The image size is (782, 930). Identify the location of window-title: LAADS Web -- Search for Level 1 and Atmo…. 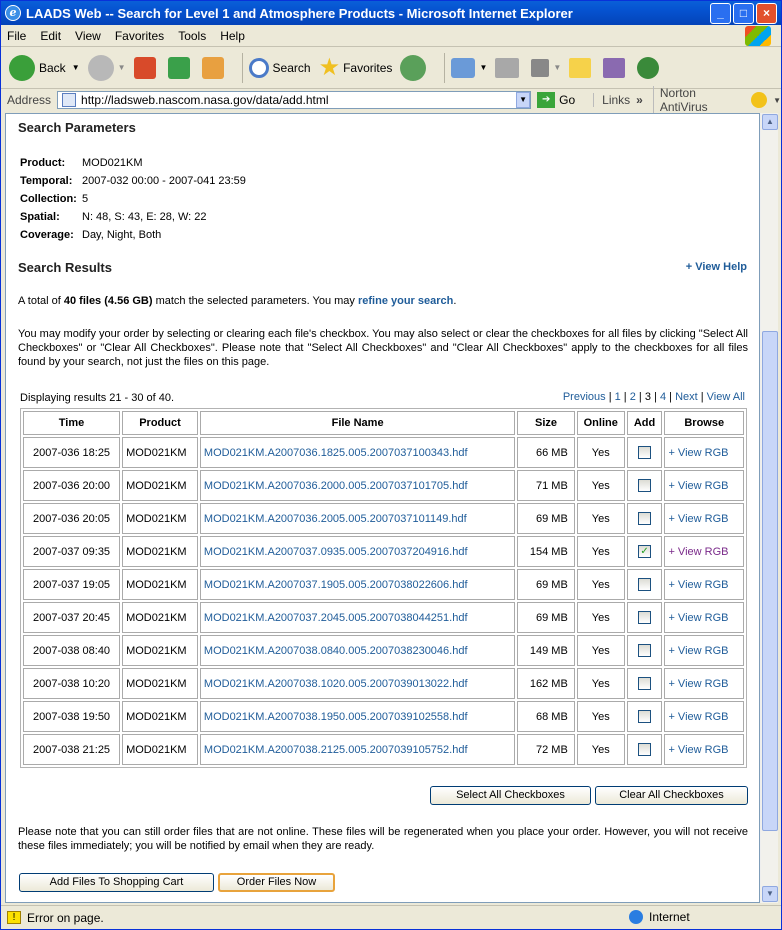
(299, 13).